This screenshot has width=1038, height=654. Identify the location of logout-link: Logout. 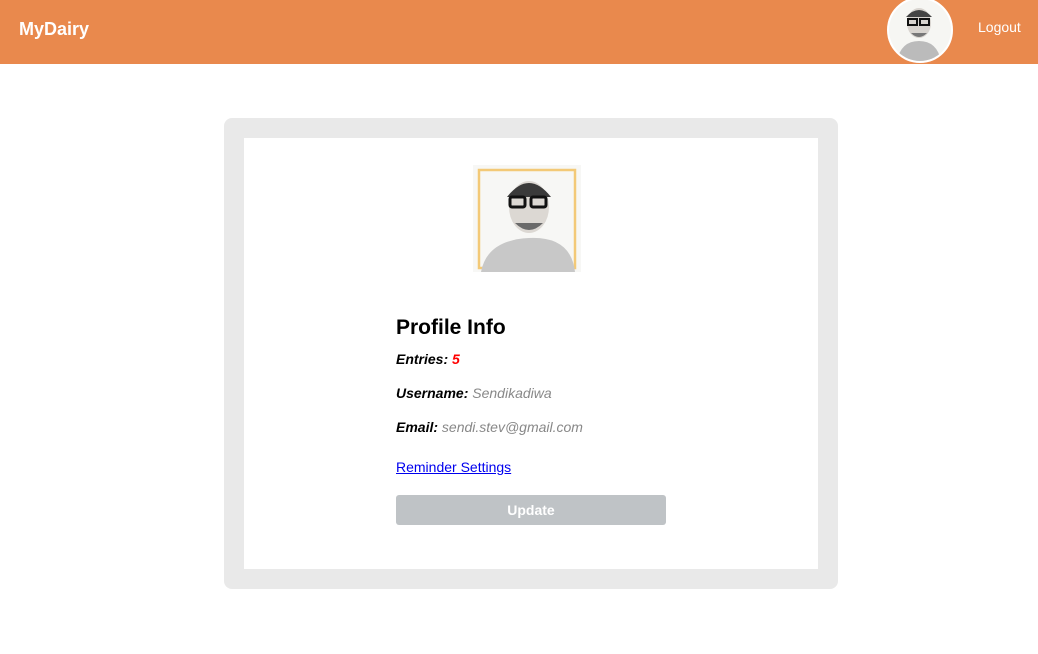
(999, 27).